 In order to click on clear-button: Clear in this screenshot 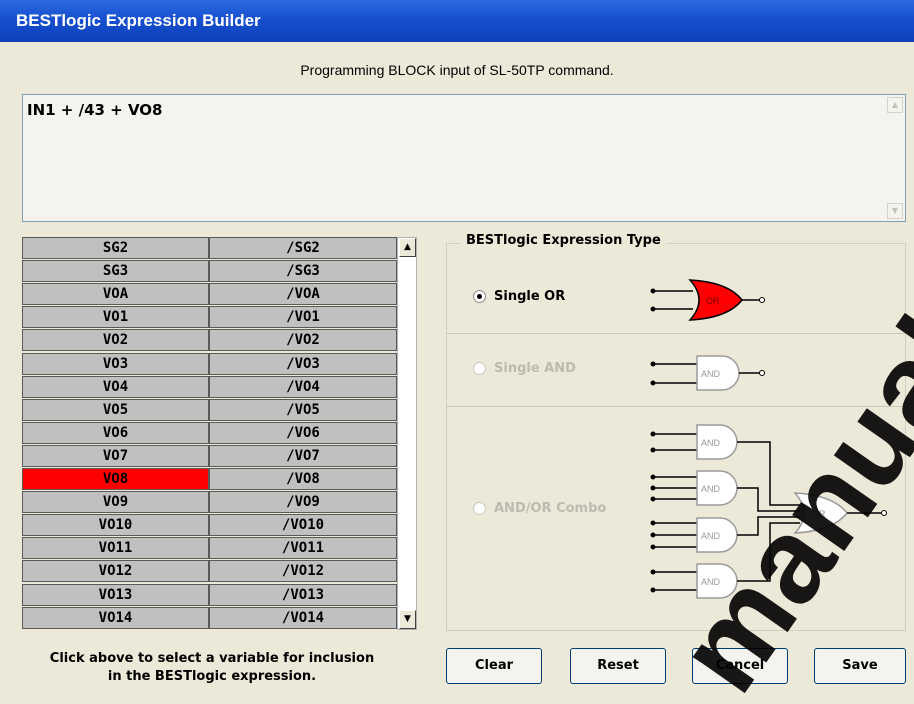, I will do `click(494, 666)`.